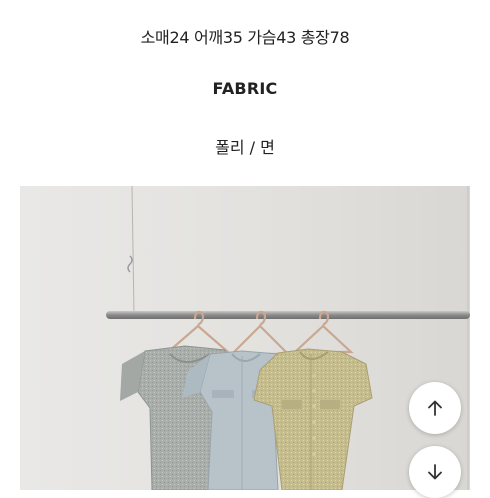  I want to click on scroll-down-button, so click(435, 472).